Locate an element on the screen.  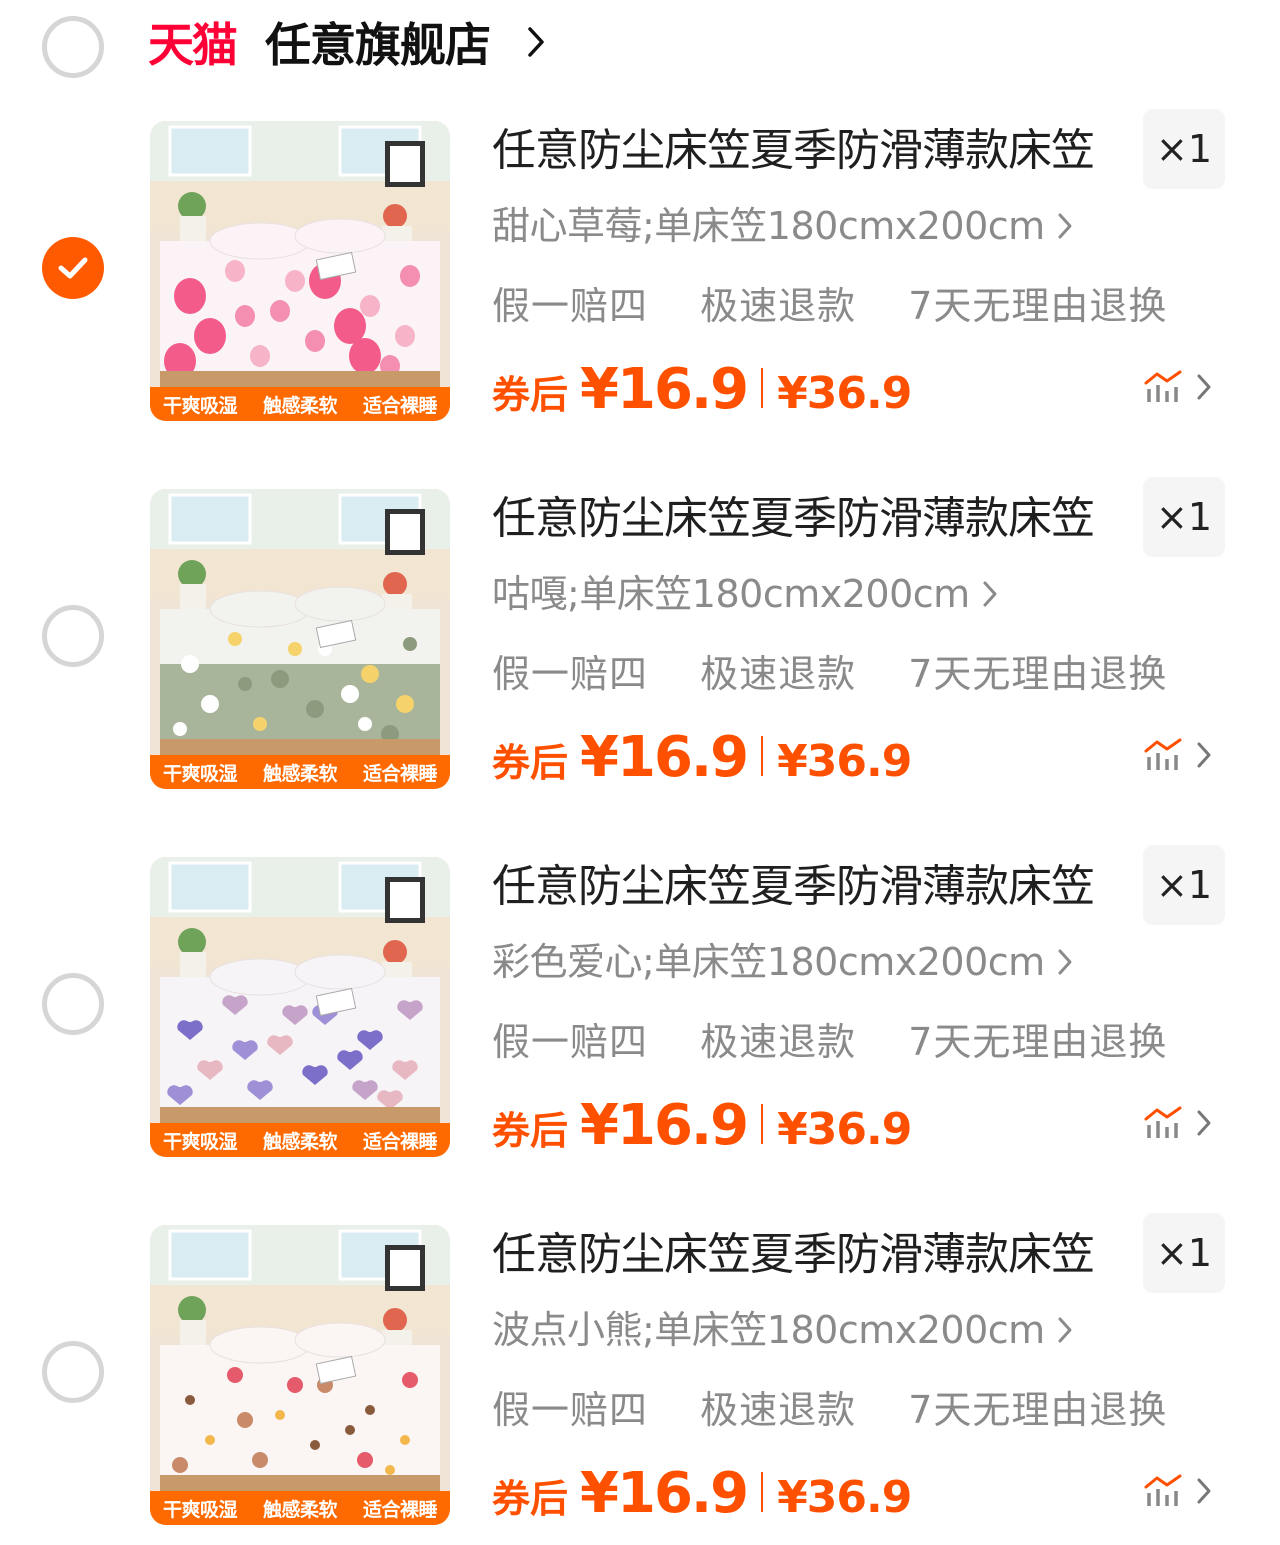
sku-label: 彩色爱心;单床笠180cmx200cm is located at coordinates (768, 962).